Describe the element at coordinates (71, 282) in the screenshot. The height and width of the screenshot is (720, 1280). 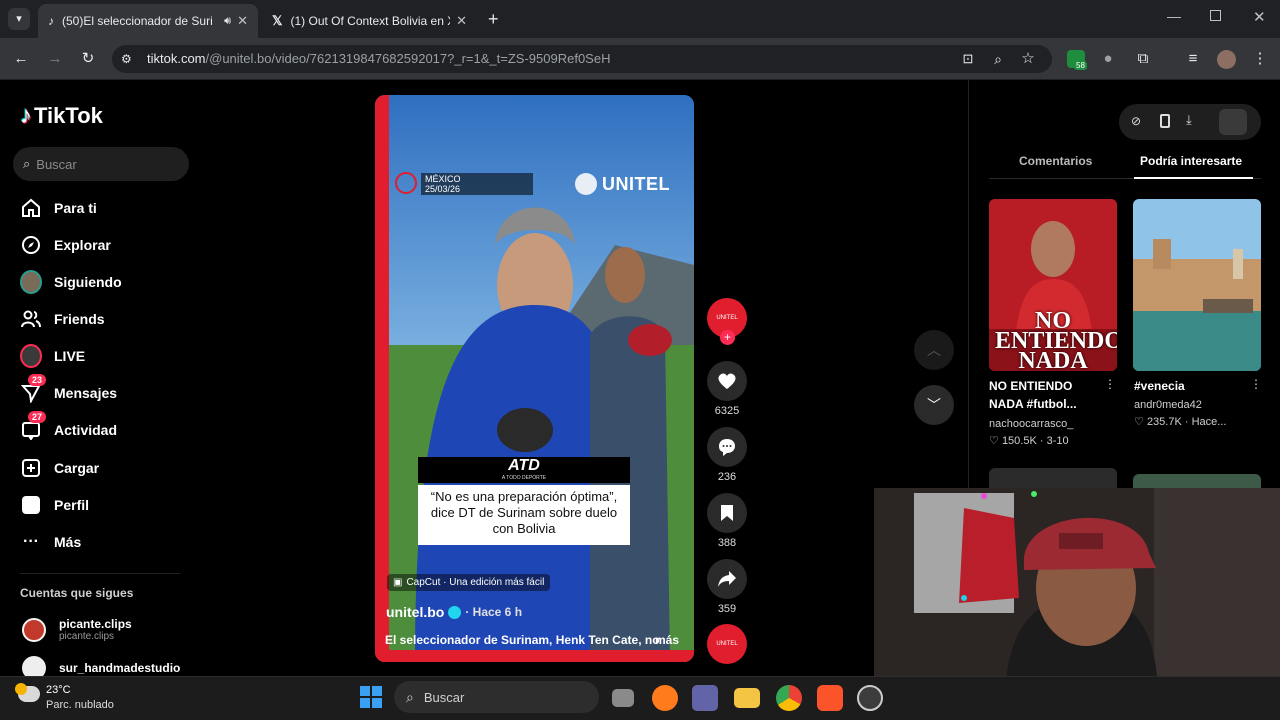
I see `nav-siguiendo: Siguiendo` at that location.